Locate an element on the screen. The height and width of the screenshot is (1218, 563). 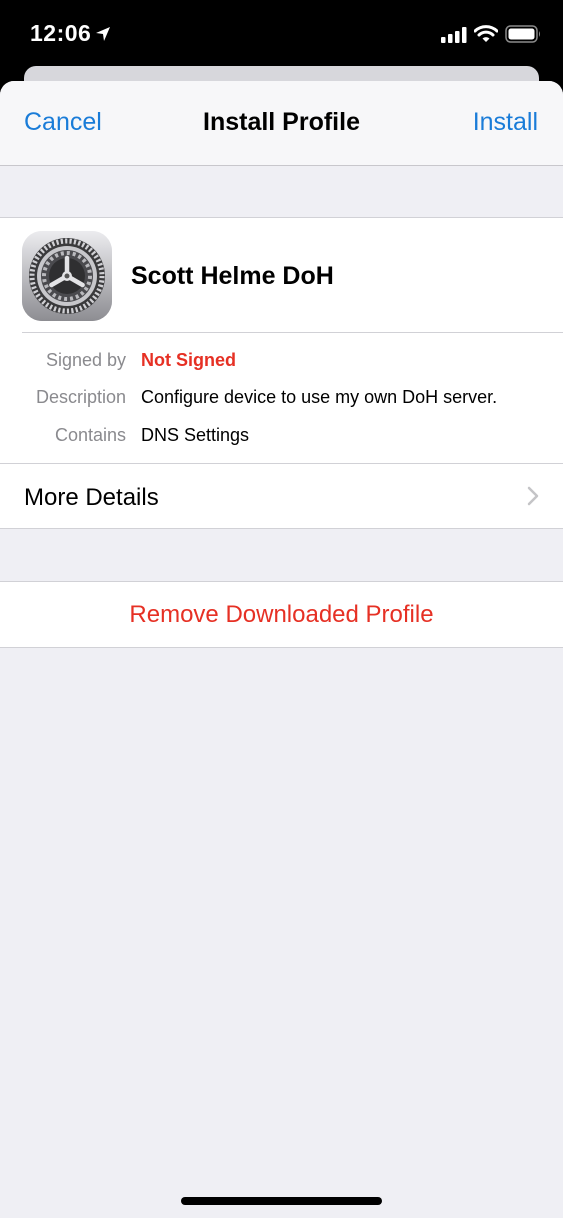
status-bar: 12:06 is located at coordinates (281, 33).